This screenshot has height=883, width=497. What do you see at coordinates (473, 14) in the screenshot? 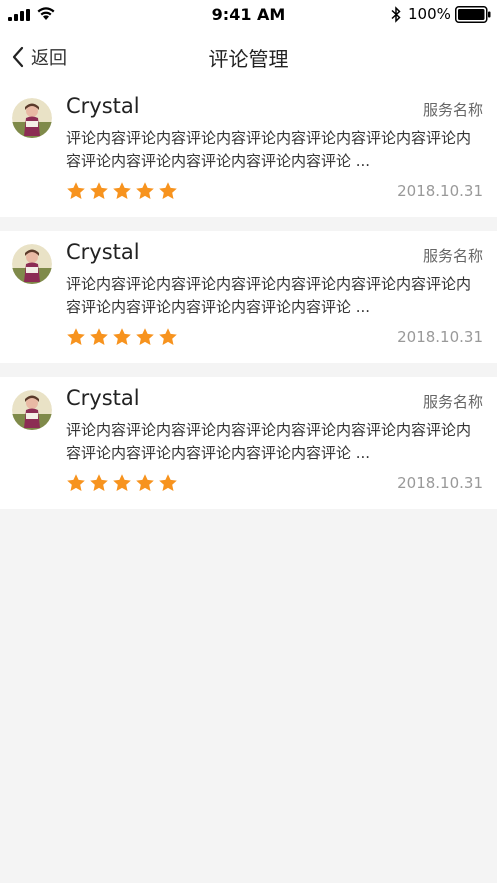
I see `battery-icon` at bounding box center [473, 14].